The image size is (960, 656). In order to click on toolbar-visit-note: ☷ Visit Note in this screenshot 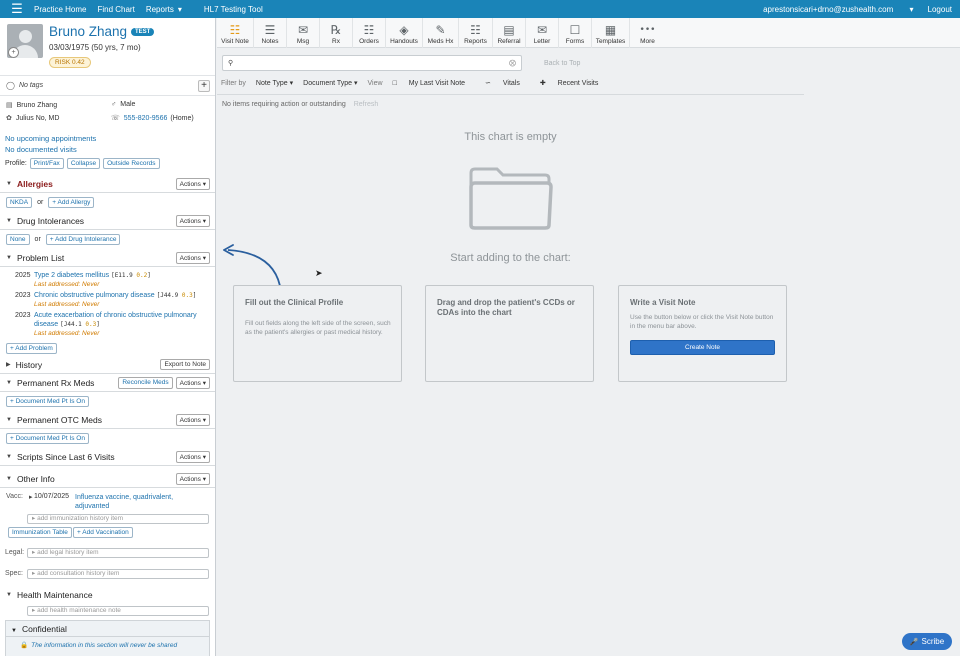, I will do `click(235, 33)`.